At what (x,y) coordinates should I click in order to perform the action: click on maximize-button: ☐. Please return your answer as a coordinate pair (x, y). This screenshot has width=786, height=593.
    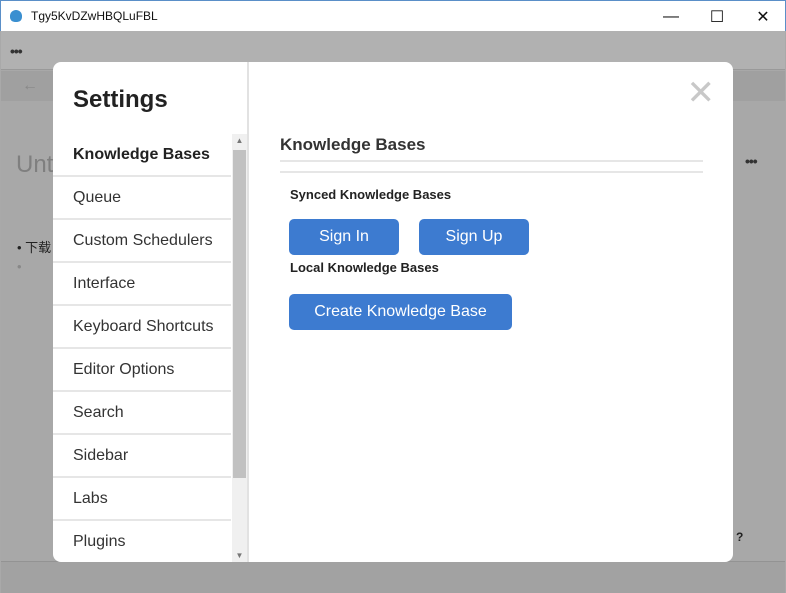
    Looking at the image, I should click on (717, 16).